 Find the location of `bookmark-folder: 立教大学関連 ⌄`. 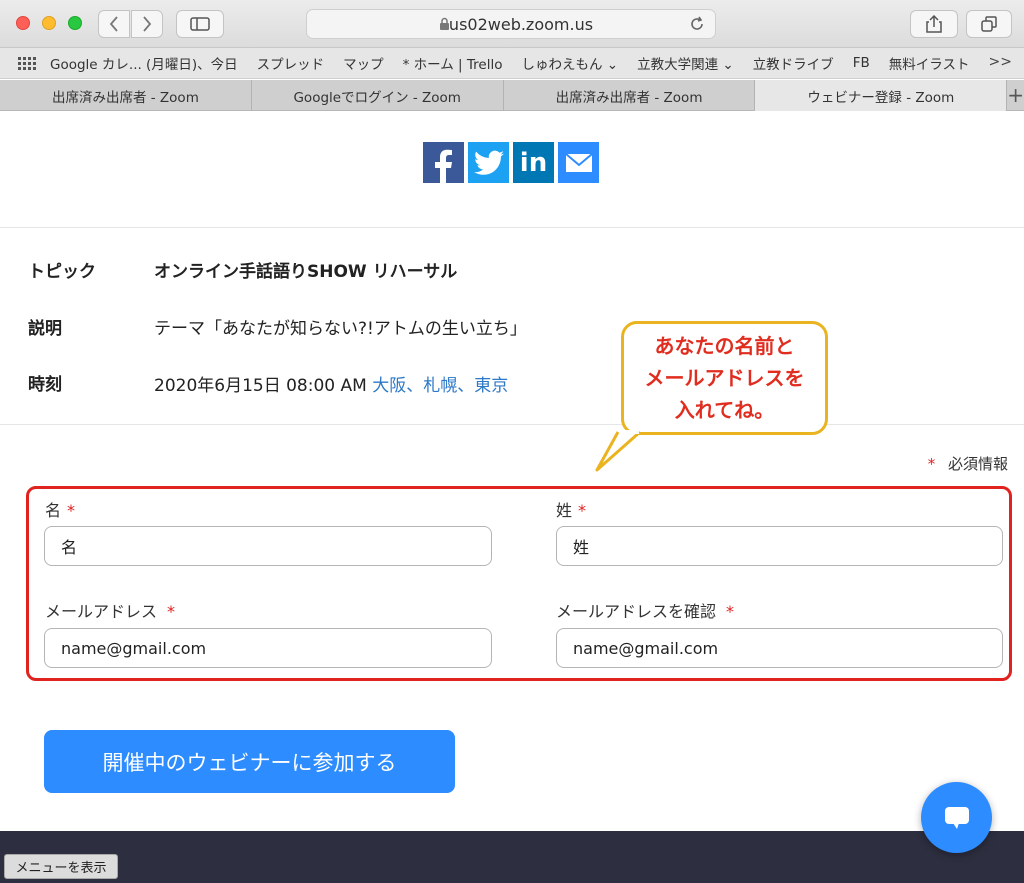

bookmark-folder: 立教大学関連 ⌄ is located at coordinates (685, 63).